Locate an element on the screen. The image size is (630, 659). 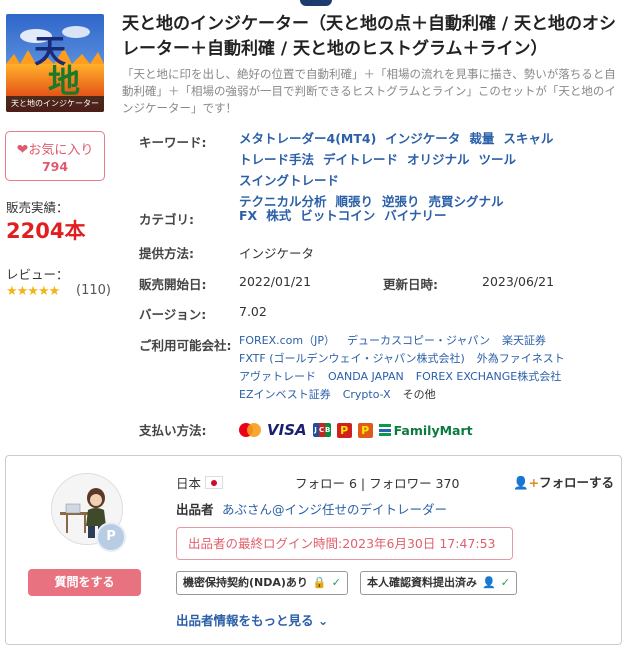
company-other: その他 is located at coordinates (419, 394).